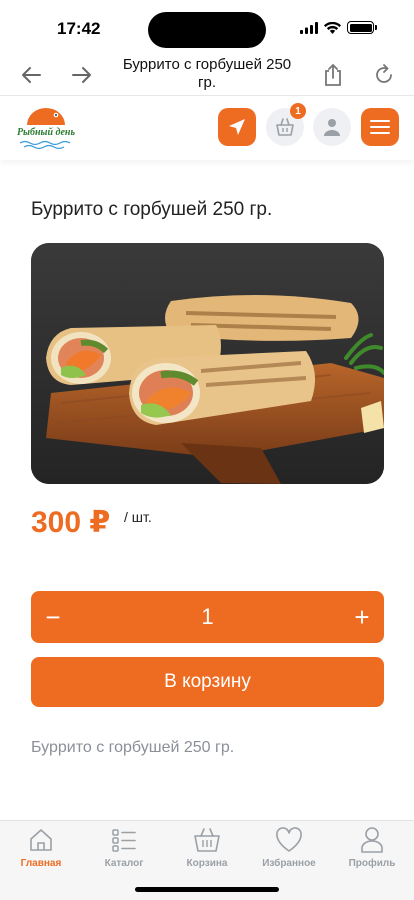  I want to click on decrease-quantity-button: −, so click(53, 617).